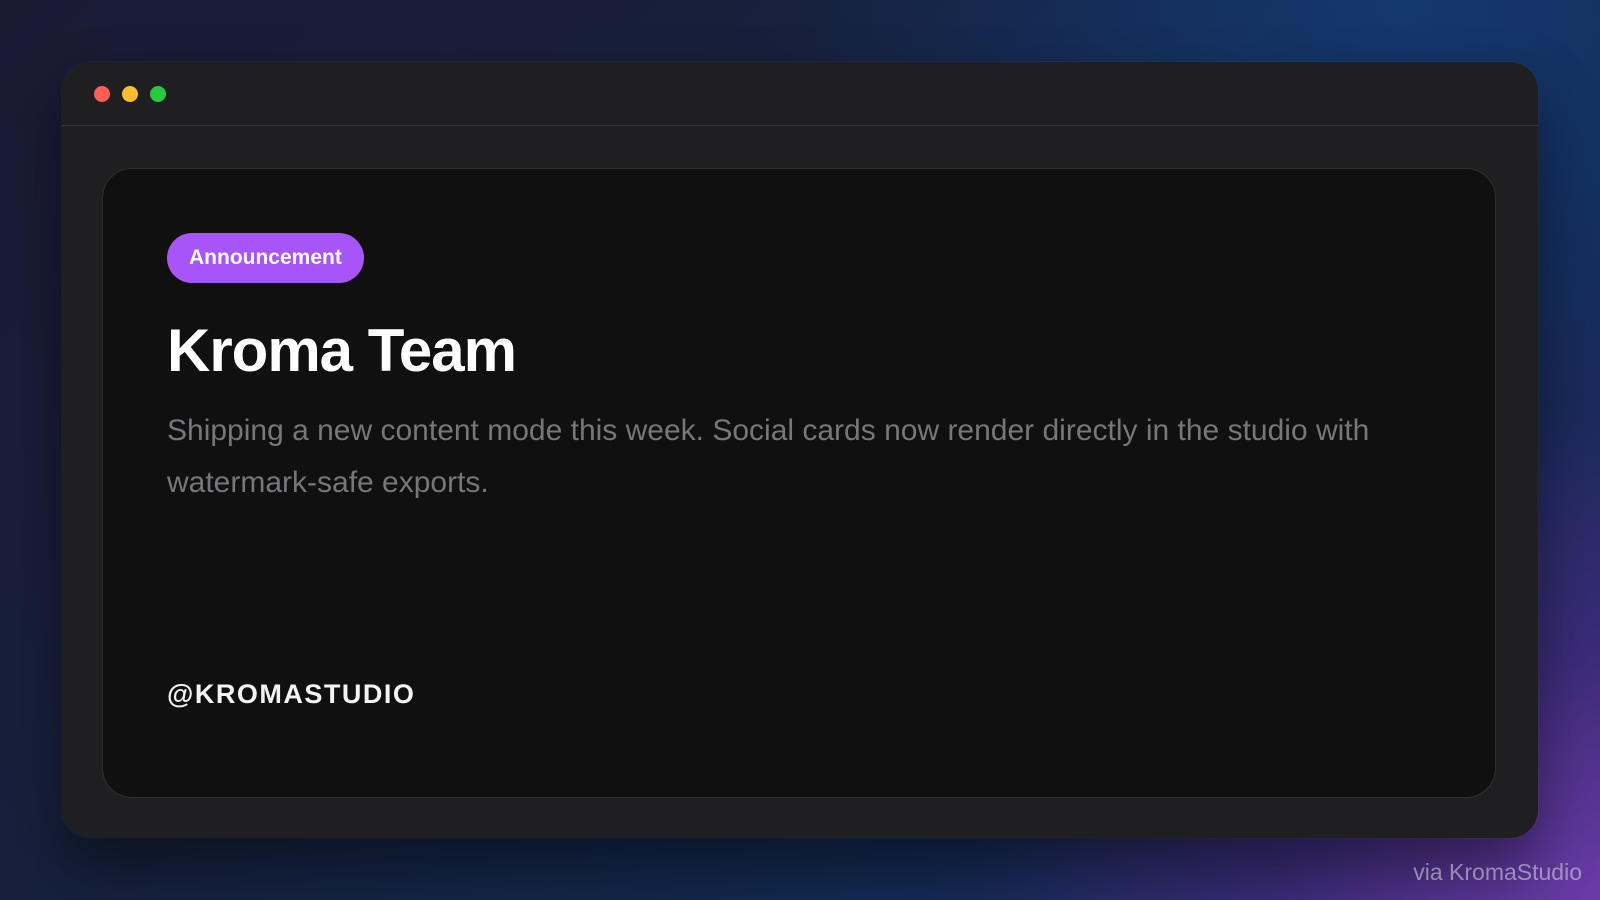 This screenshot has height=900, width=1600. What do you see at coordinates (265, 258) in the screenshot?
I see `announcement-badge: Announcement` at bounding box center [265, 258].